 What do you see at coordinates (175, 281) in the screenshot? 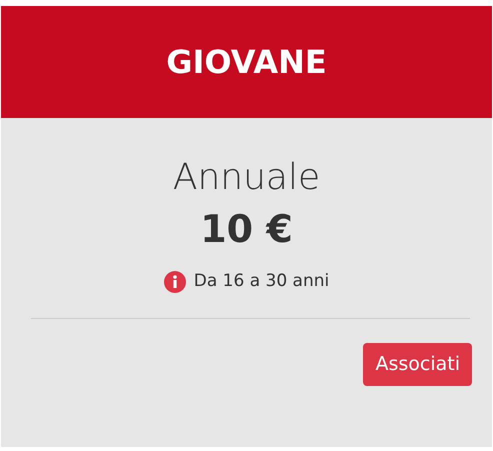
I see `info-icon` at bounding box center [175, 281].